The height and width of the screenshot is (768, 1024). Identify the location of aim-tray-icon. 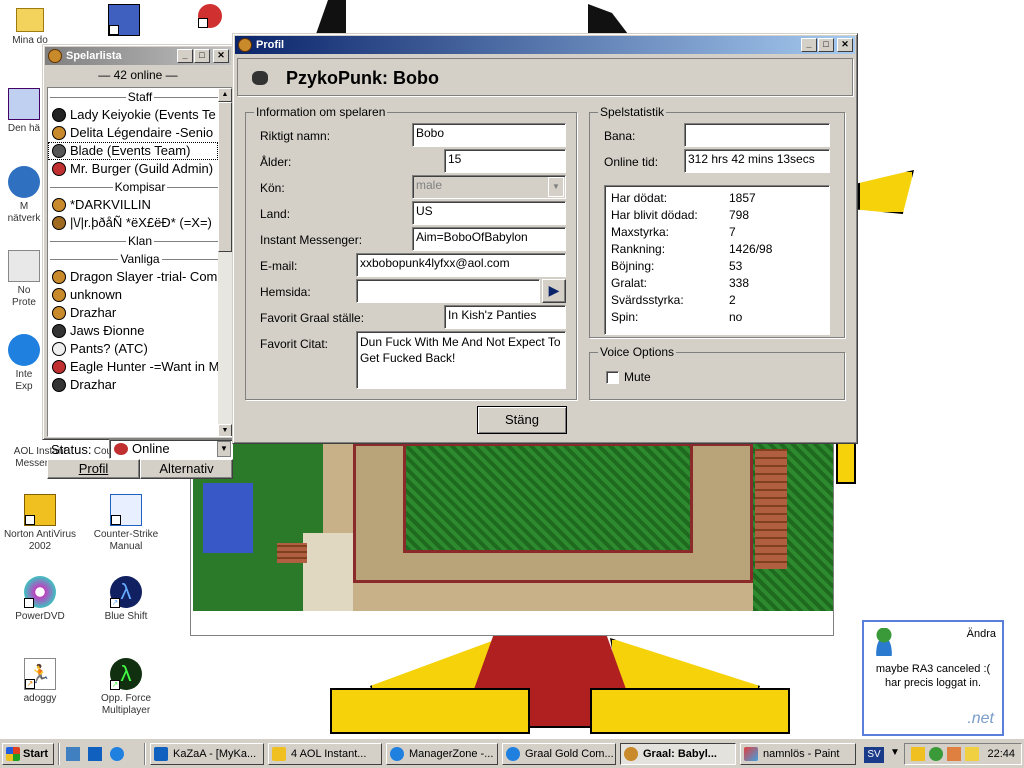
(918, 754).